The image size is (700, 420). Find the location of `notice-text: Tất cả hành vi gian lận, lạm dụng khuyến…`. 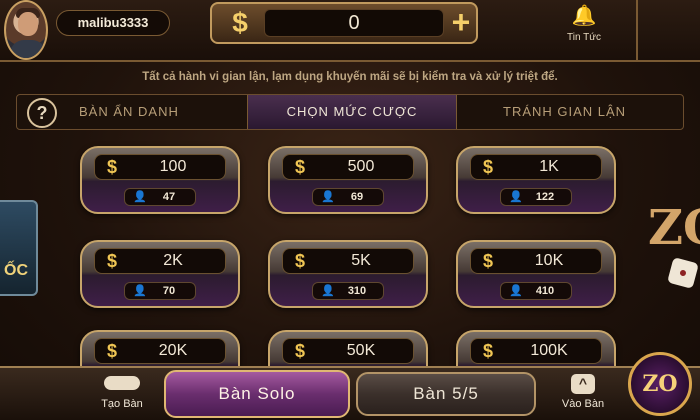

notice-text: Tất cả hành vi gian lận, lạm dụng khuyến… is located at coordinates (350, 77).